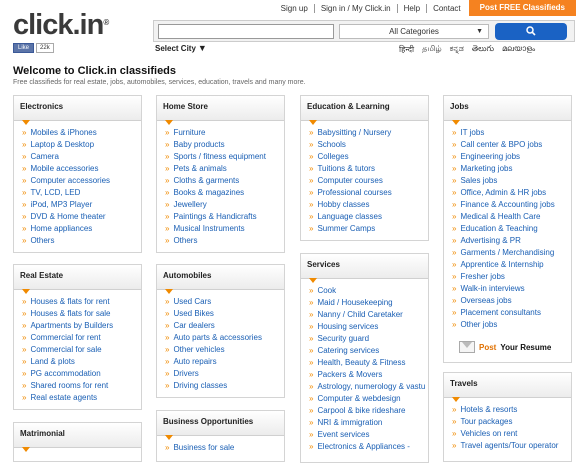 The image size is (580, 463). I want to click on city-selector: Select City ▼, so click(181, 48).